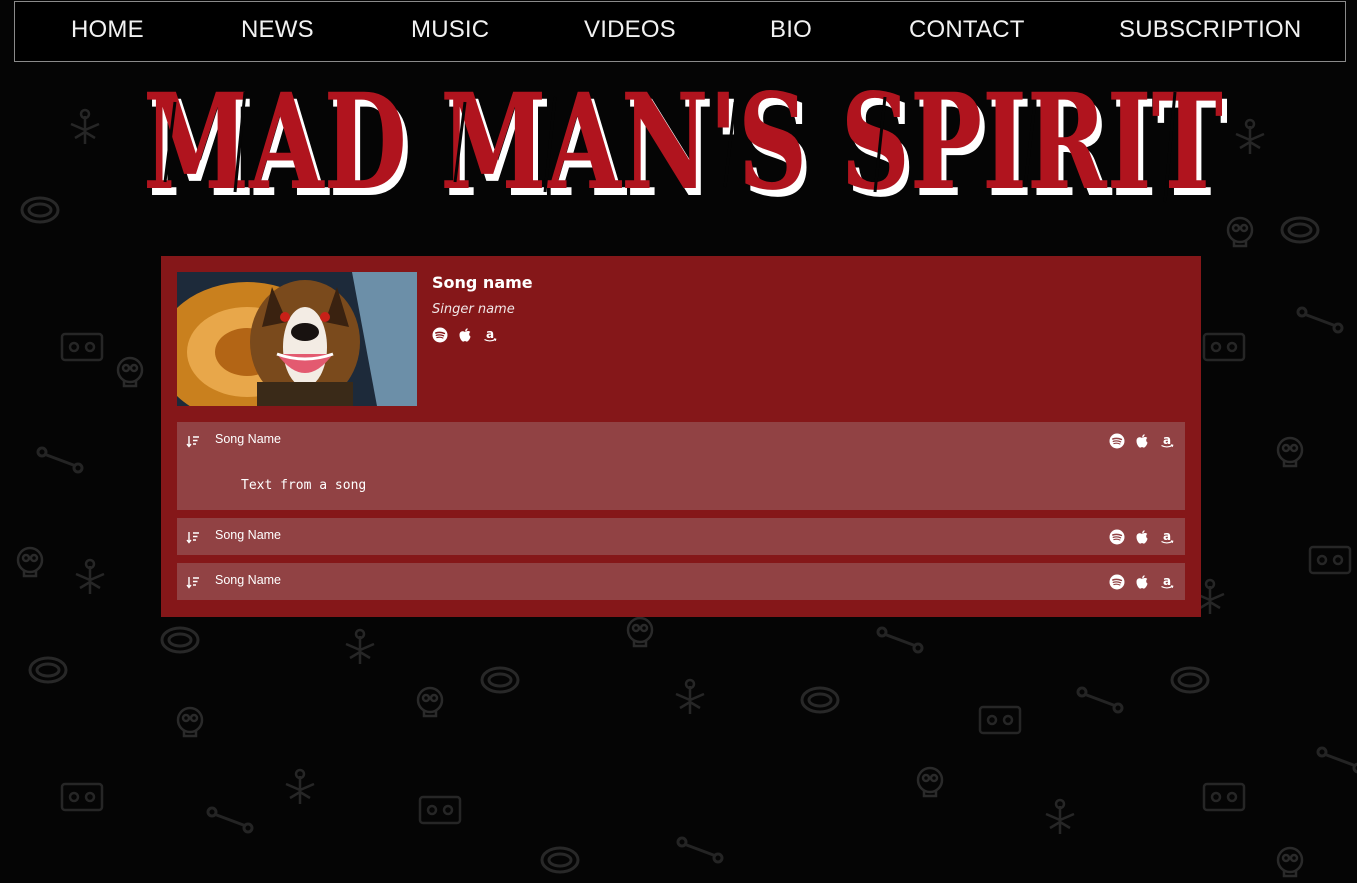  What do you see at coordinates (681, 466) in the screenshot?
I see `track-row-1: Song Name a Text from a song` at bounding box center [681, 466].